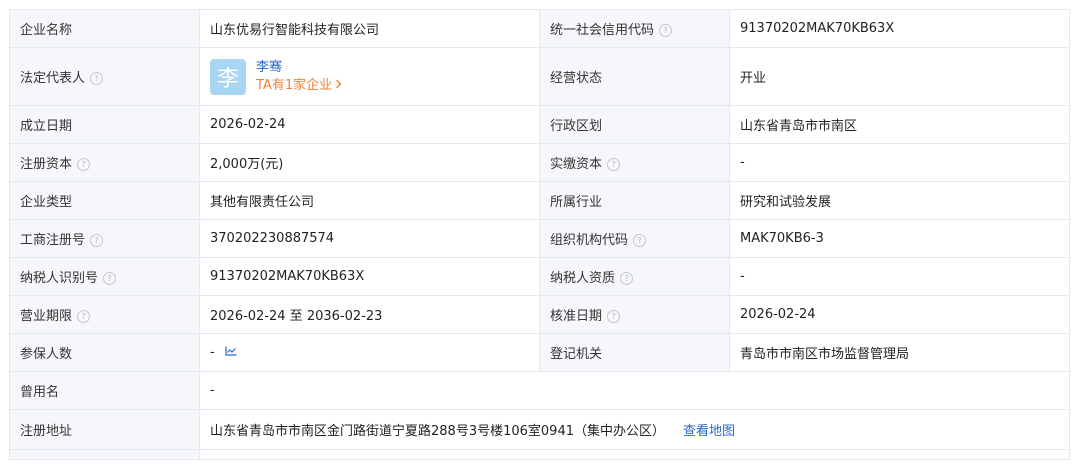  What do you see at coordinates (369, 162) in the screenshot?
I see `value-registered-capital: 2,000万(元)` at bounding box center [369, 162].